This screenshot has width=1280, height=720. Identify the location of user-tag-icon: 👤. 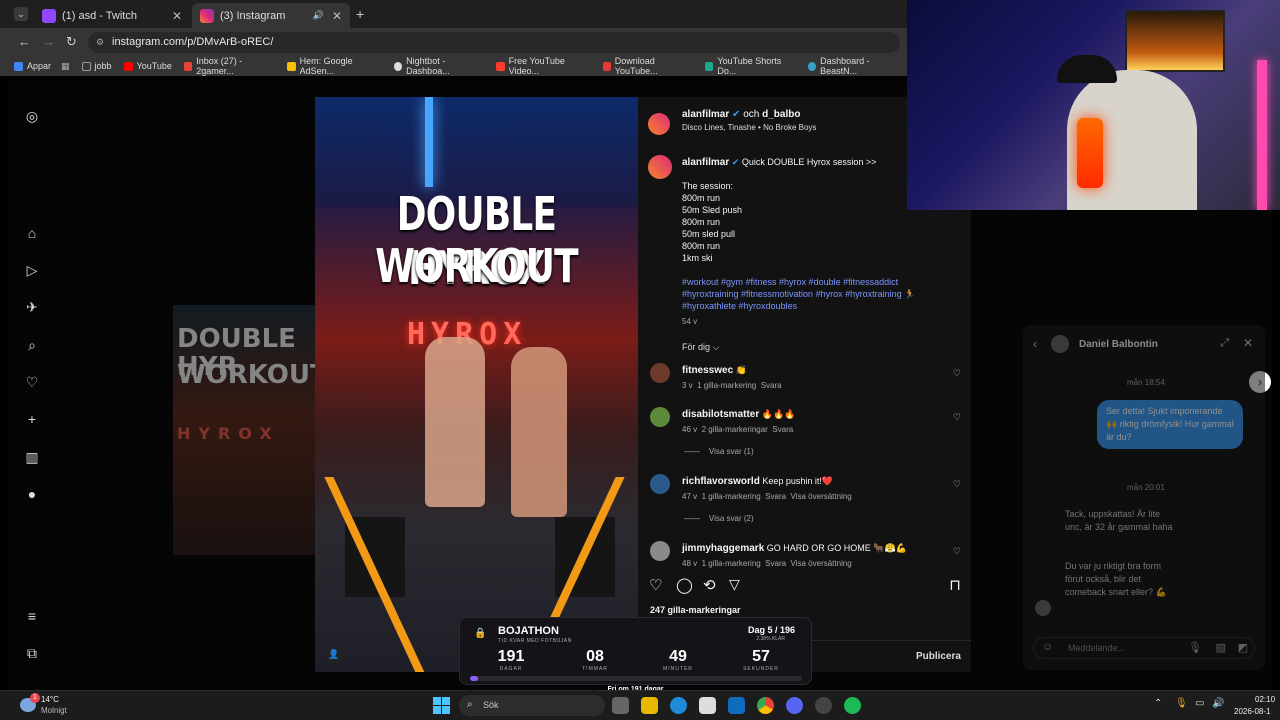
(334, 654).